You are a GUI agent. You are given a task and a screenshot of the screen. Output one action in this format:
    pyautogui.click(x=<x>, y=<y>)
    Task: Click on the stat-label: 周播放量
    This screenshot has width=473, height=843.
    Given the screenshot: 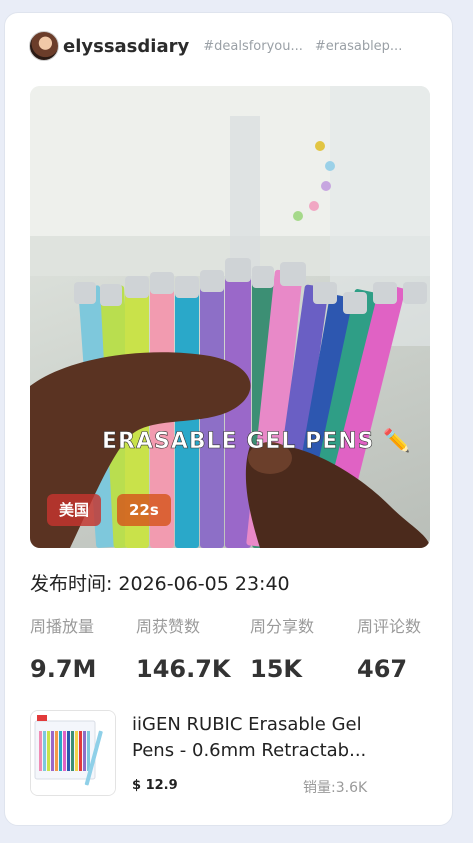 What is the action you would take?
    pyautogui.click(x=62, y=626)
    